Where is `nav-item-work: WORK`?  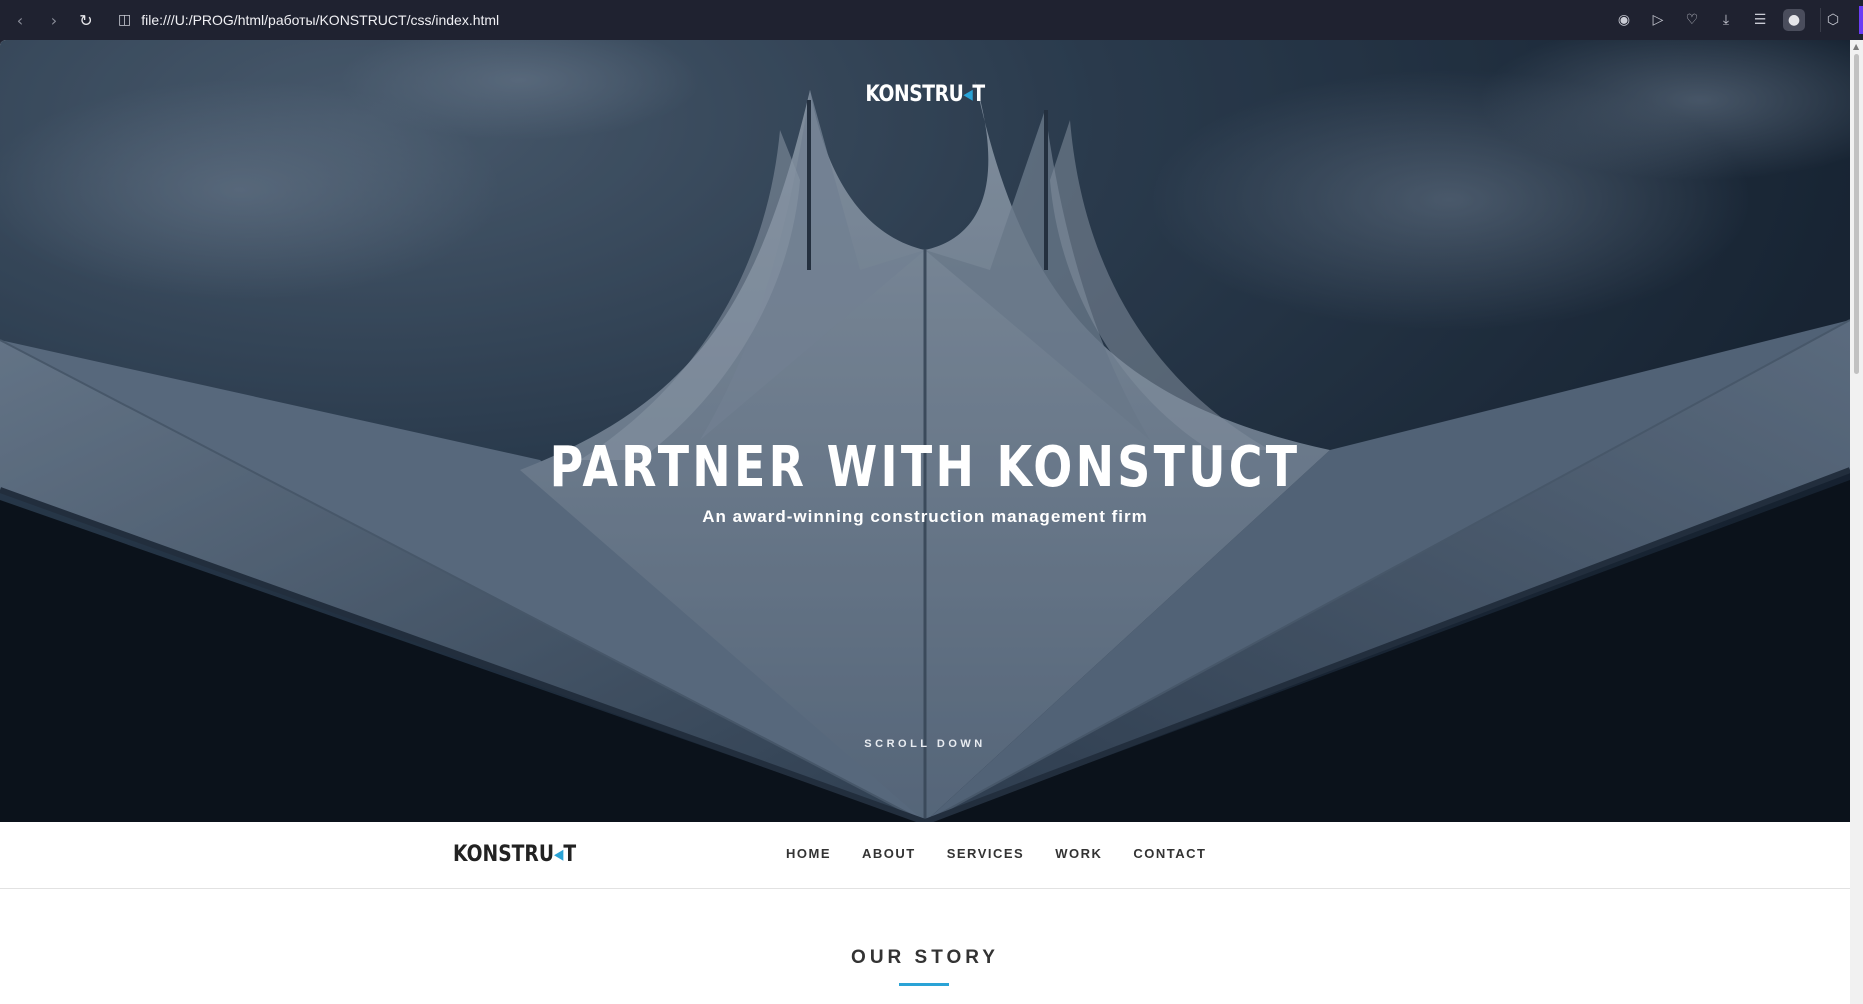
nav-item-work: WORK is located at coordinates (1078, 853).